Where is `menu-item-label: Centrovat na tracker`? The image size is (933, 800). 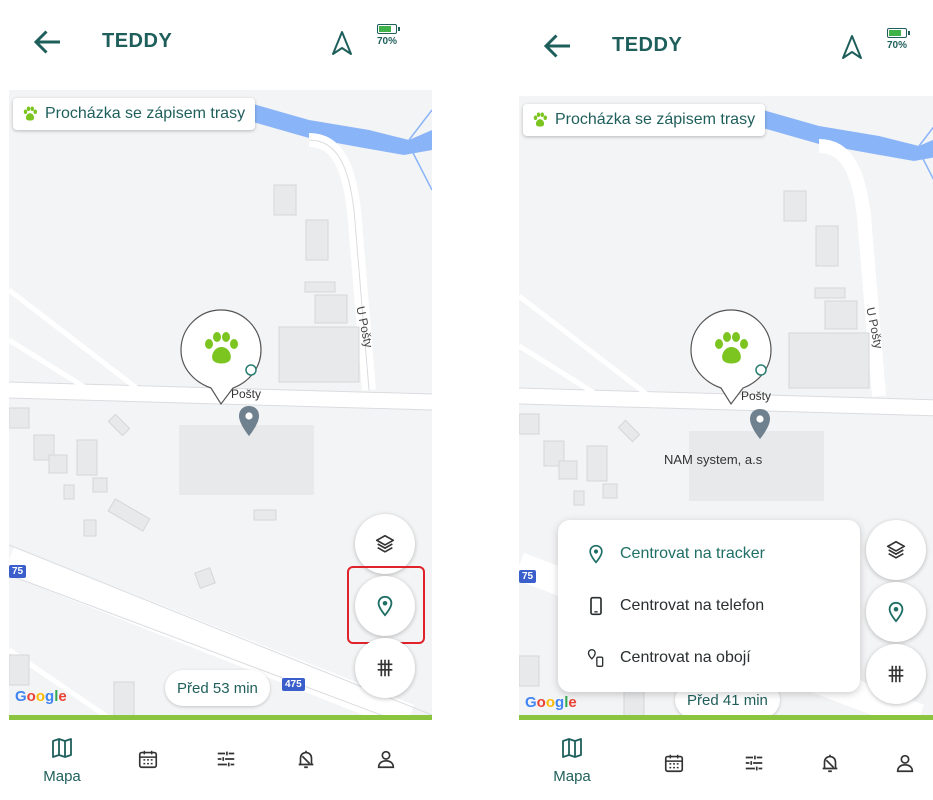
menu-item-label: Centrovat na tracker is located at coordinates (692, 553).